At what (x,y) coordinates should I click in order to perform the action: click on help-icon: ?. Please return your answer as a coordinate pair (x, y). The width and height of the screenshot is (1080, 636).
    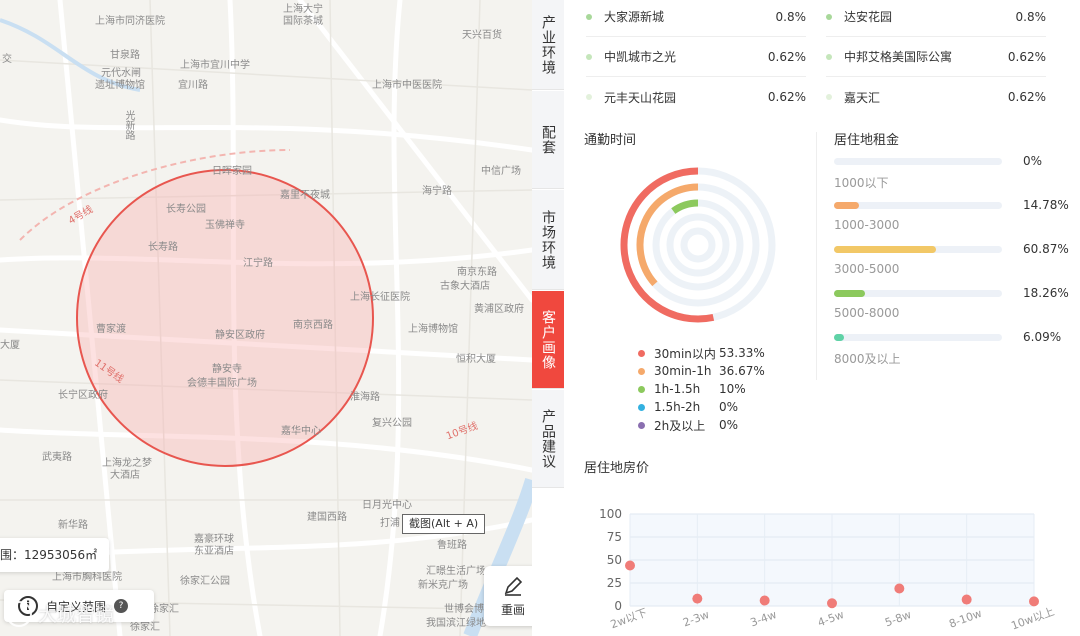
    Looking at the image, I should click on (121, 606).